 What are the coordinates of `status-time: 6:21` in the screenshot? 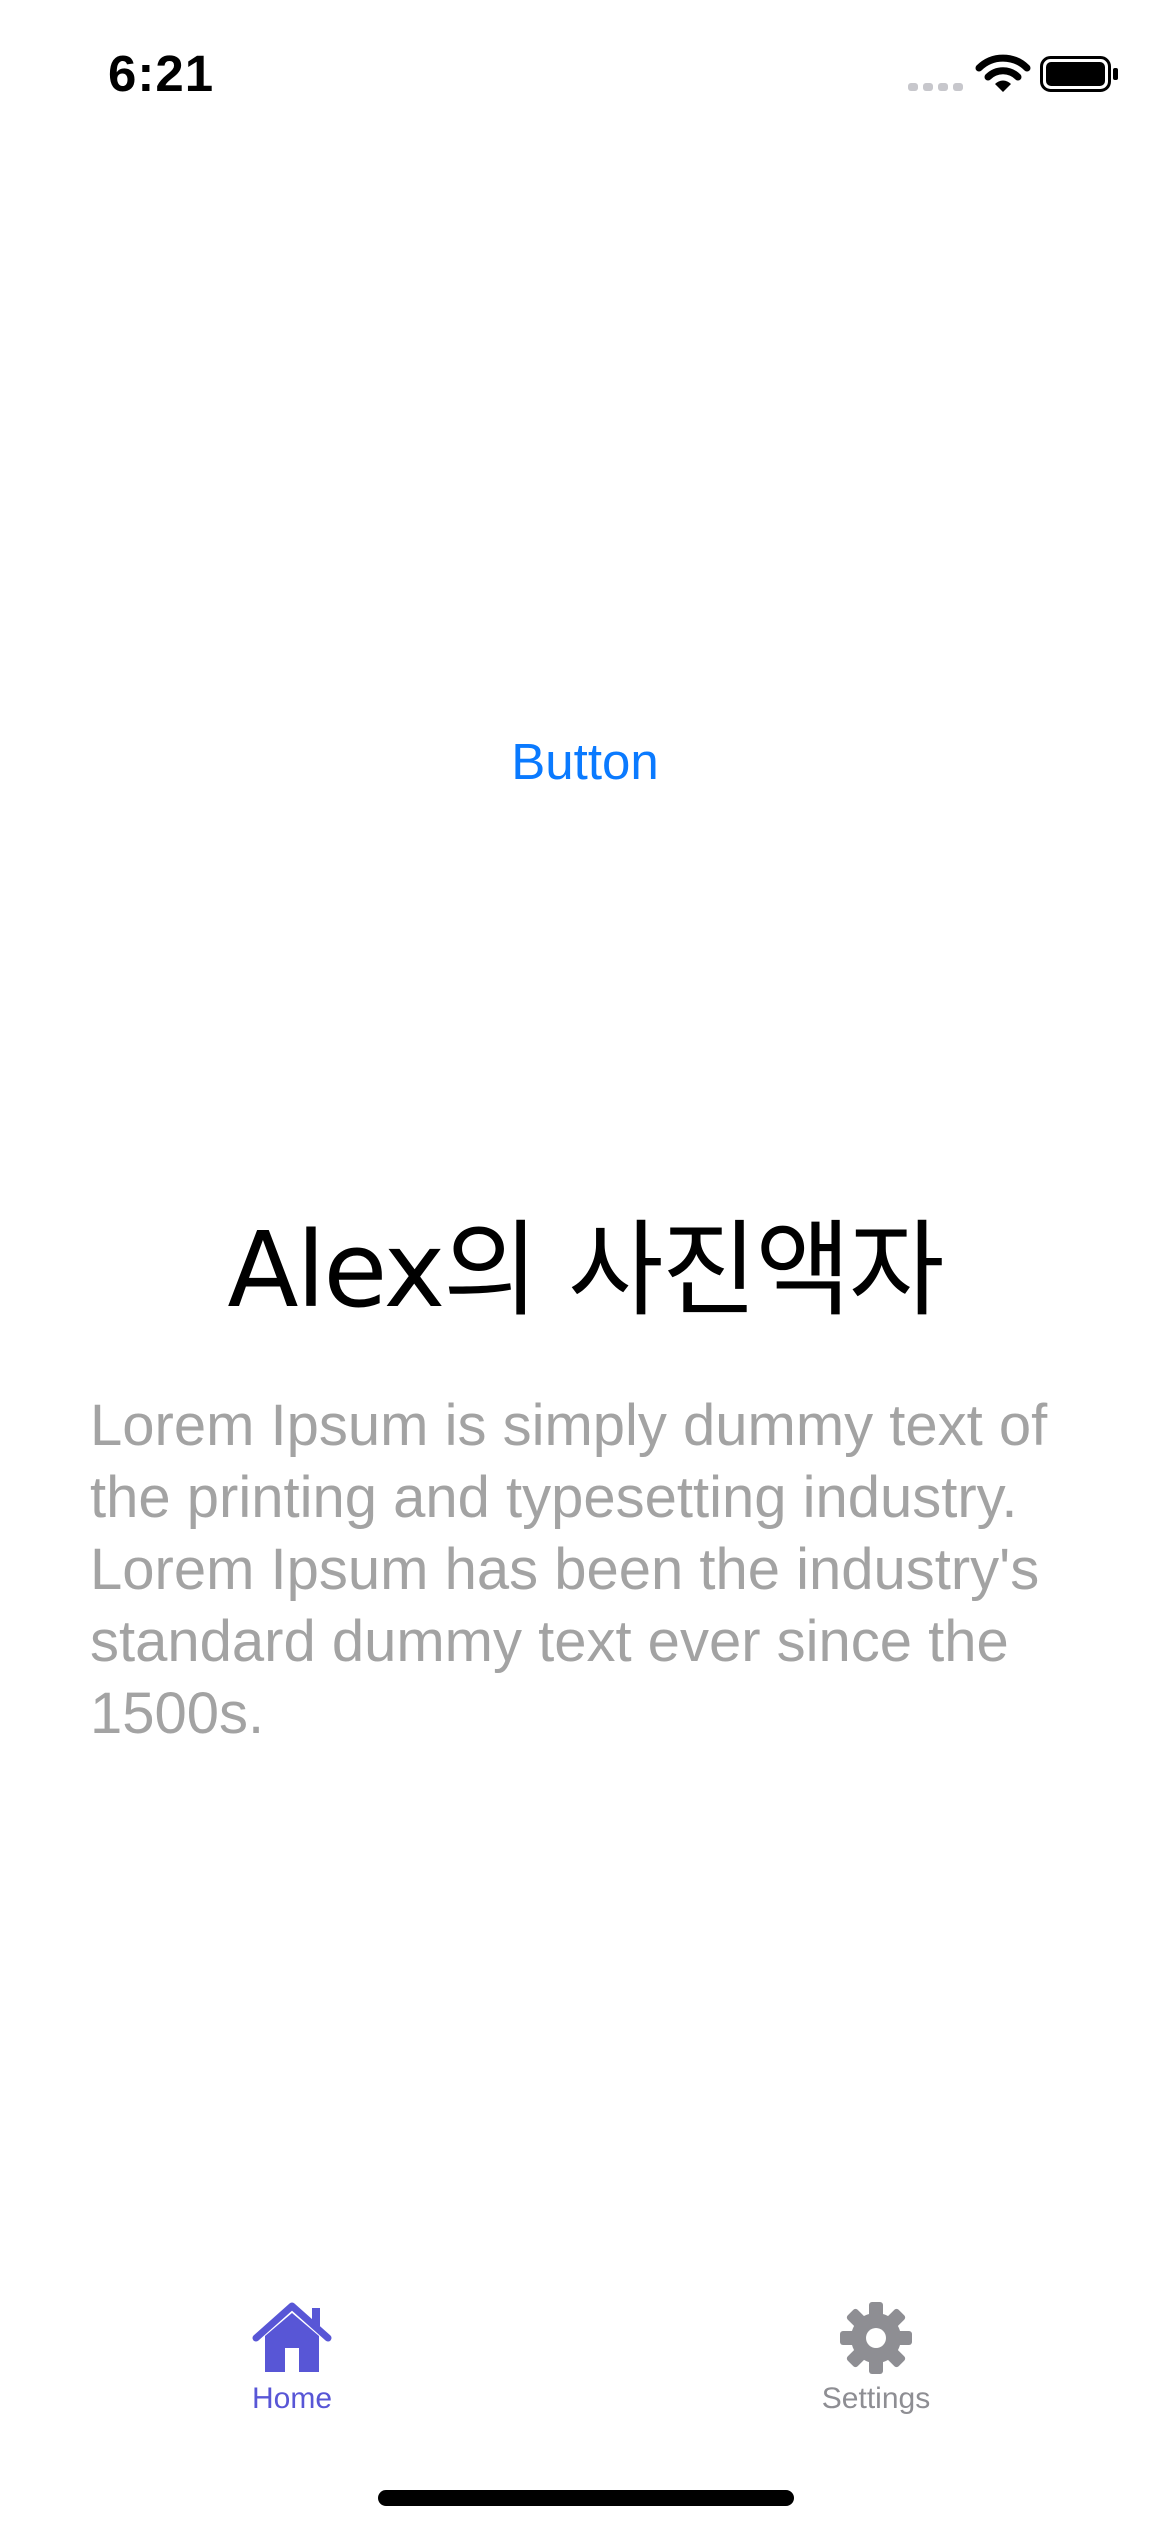 It's located at (161, 73).